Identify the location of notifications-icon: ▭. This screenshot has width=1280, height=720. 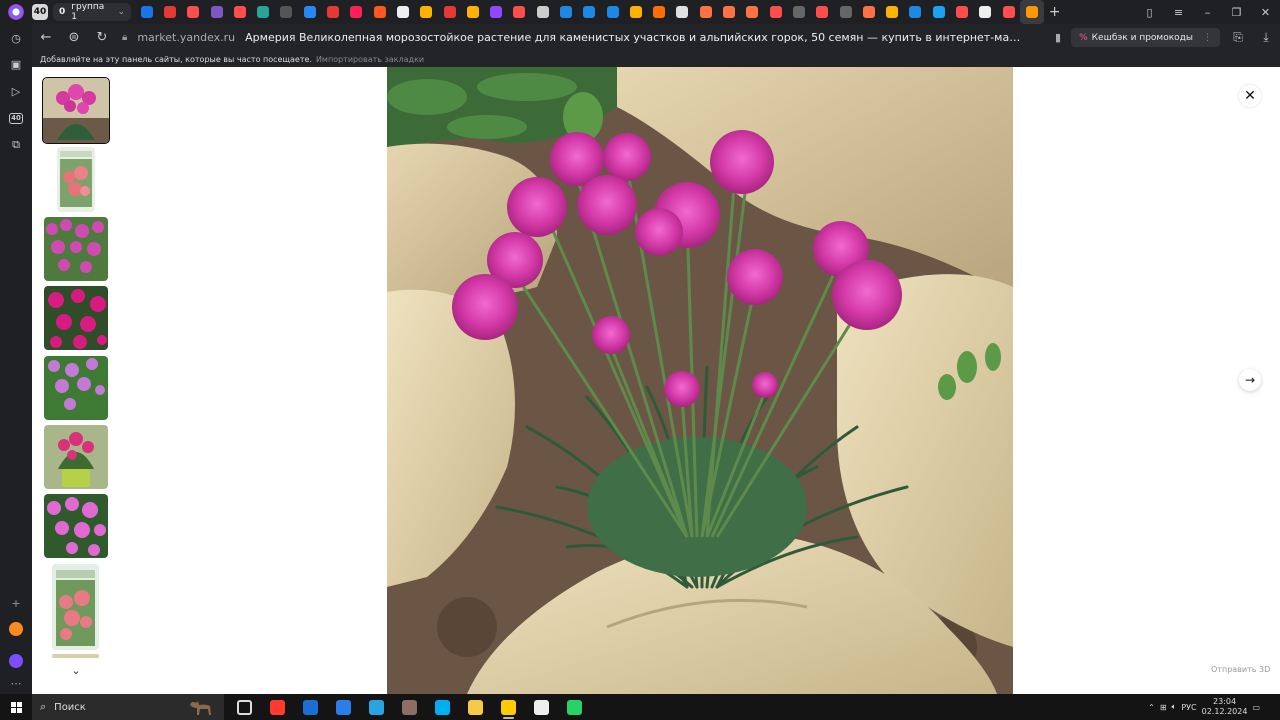
(1256, 707).